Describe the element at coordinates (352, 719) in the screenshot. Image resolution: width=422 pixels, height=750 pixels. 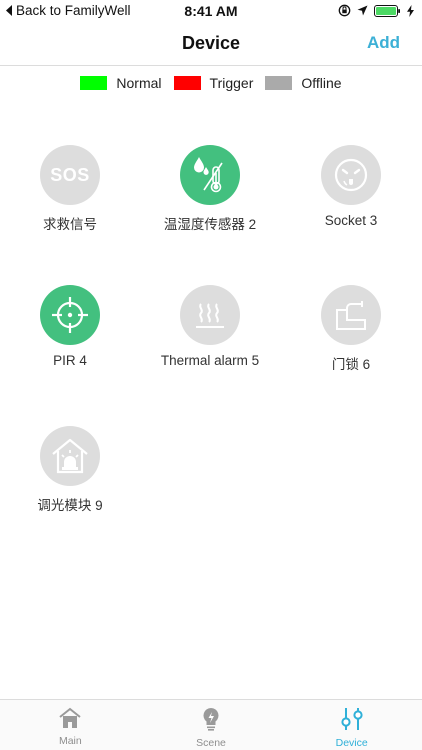
I see `sliders-icon` at that location.